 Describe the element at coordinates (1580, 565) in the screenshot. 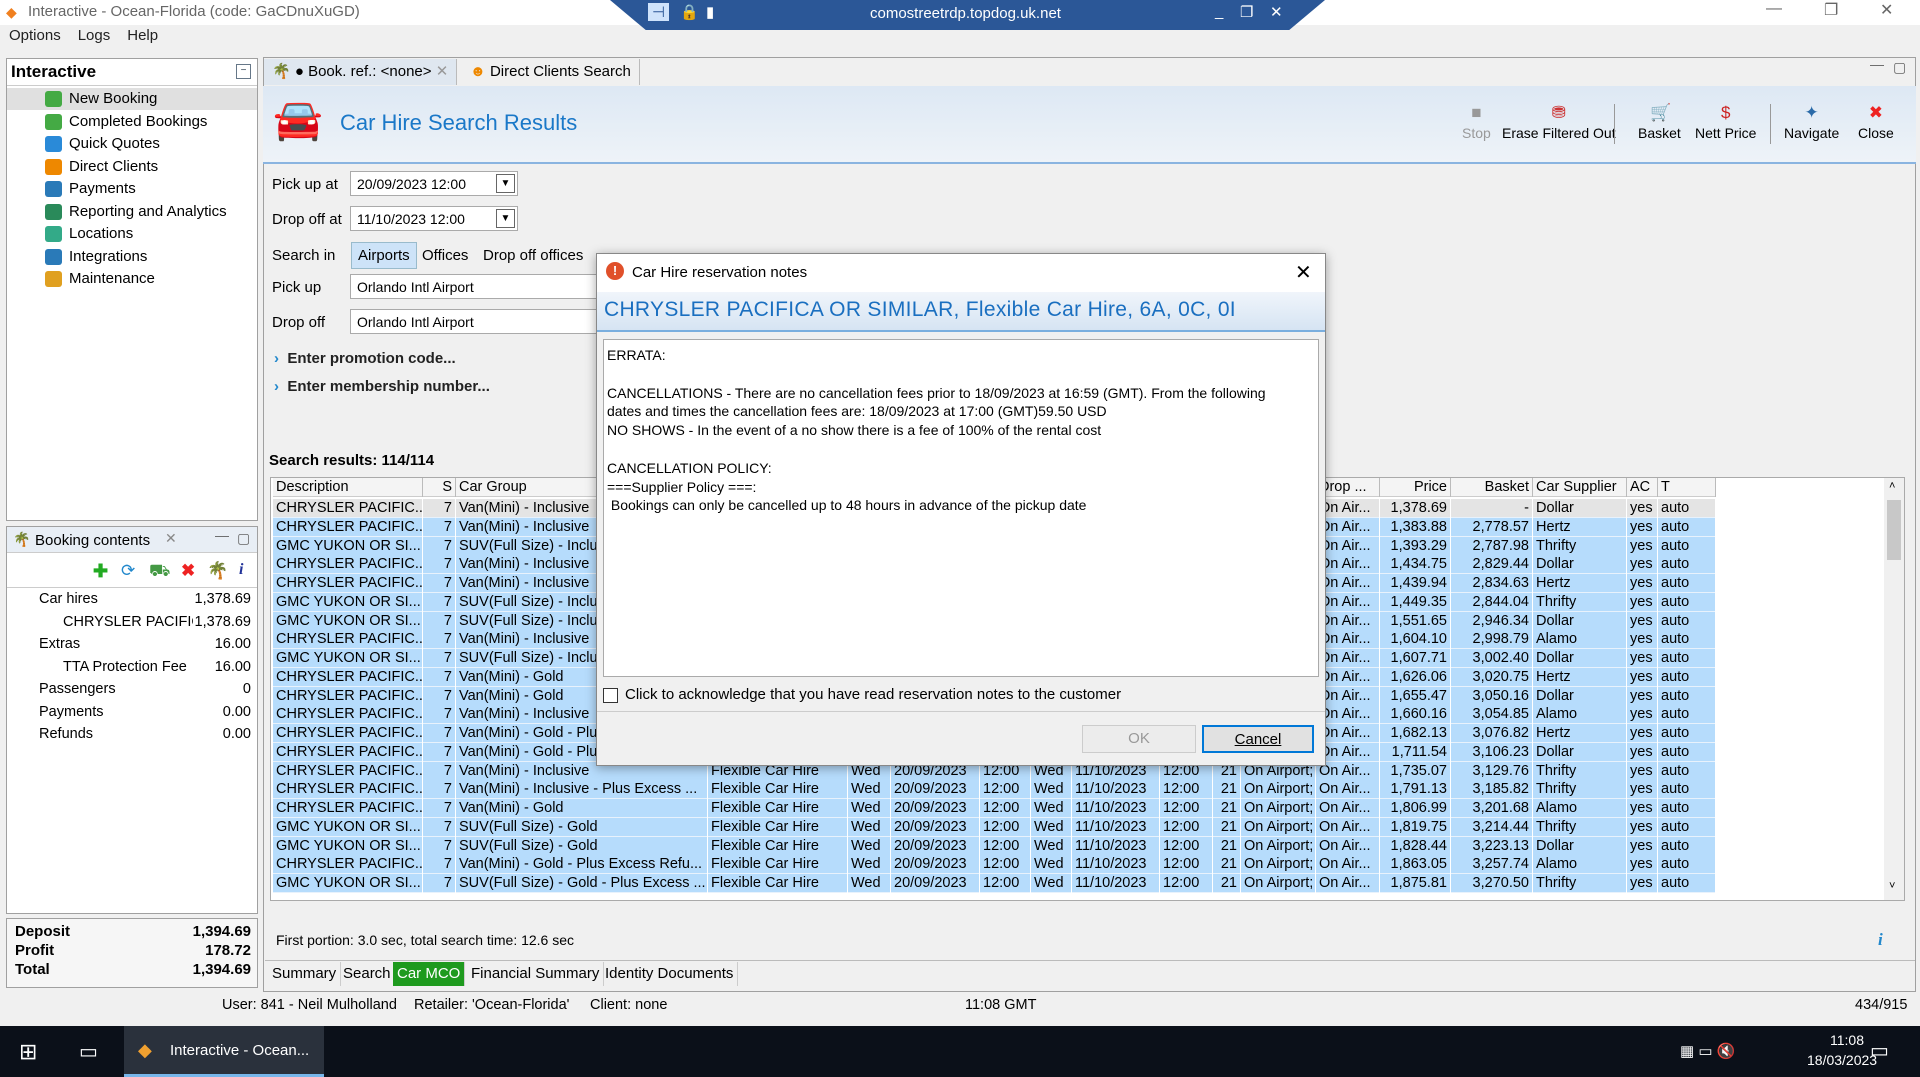

I see `table-cell: Dollar` at that location.